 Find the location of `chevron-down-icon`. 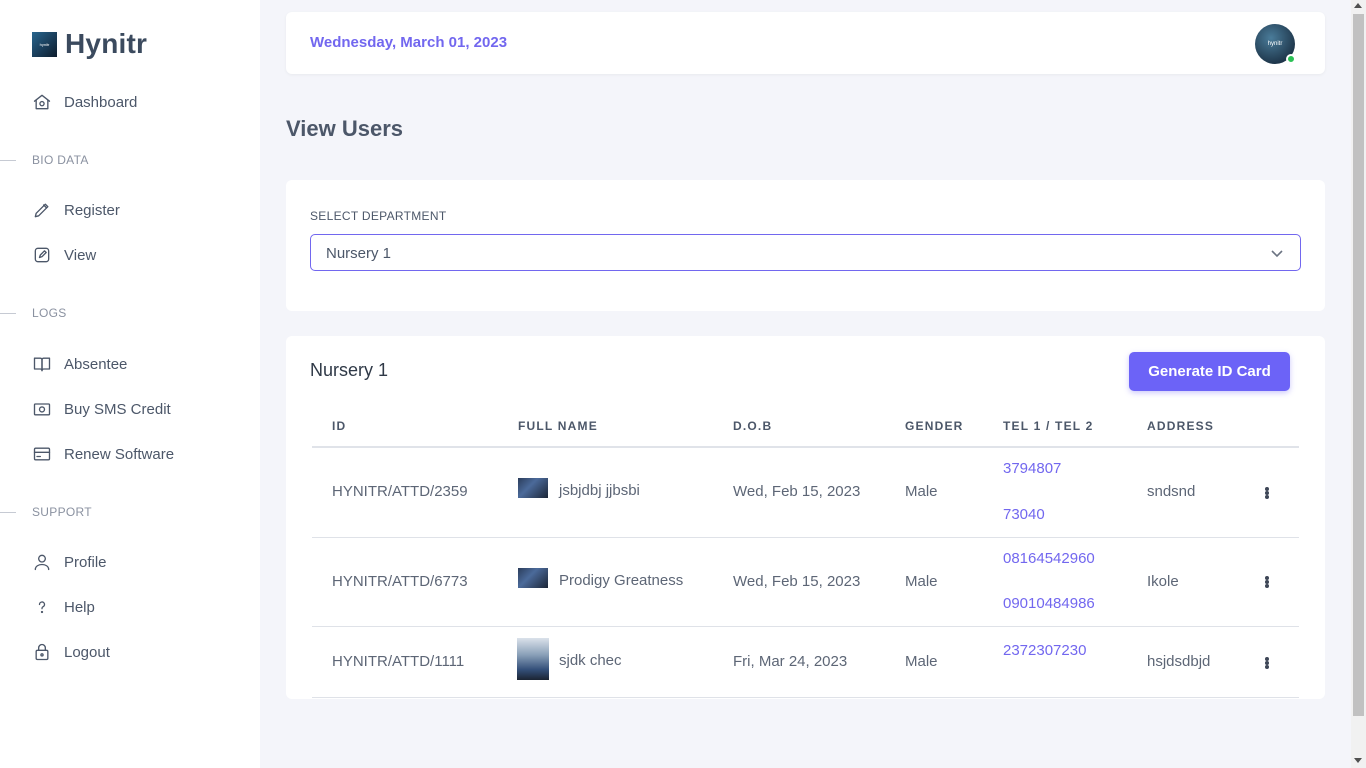

chevron-down-icon is located at coordinates (1277, 254).